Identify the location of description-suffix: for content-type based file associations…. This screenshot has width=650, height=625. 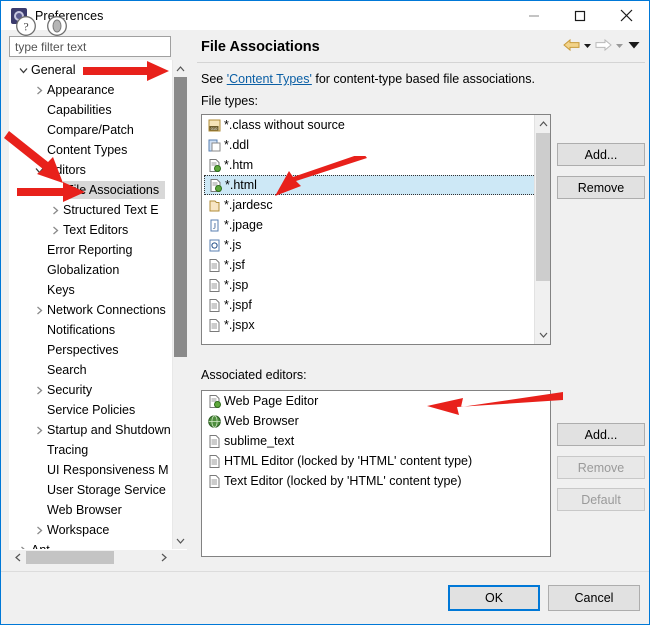
(423, 79).